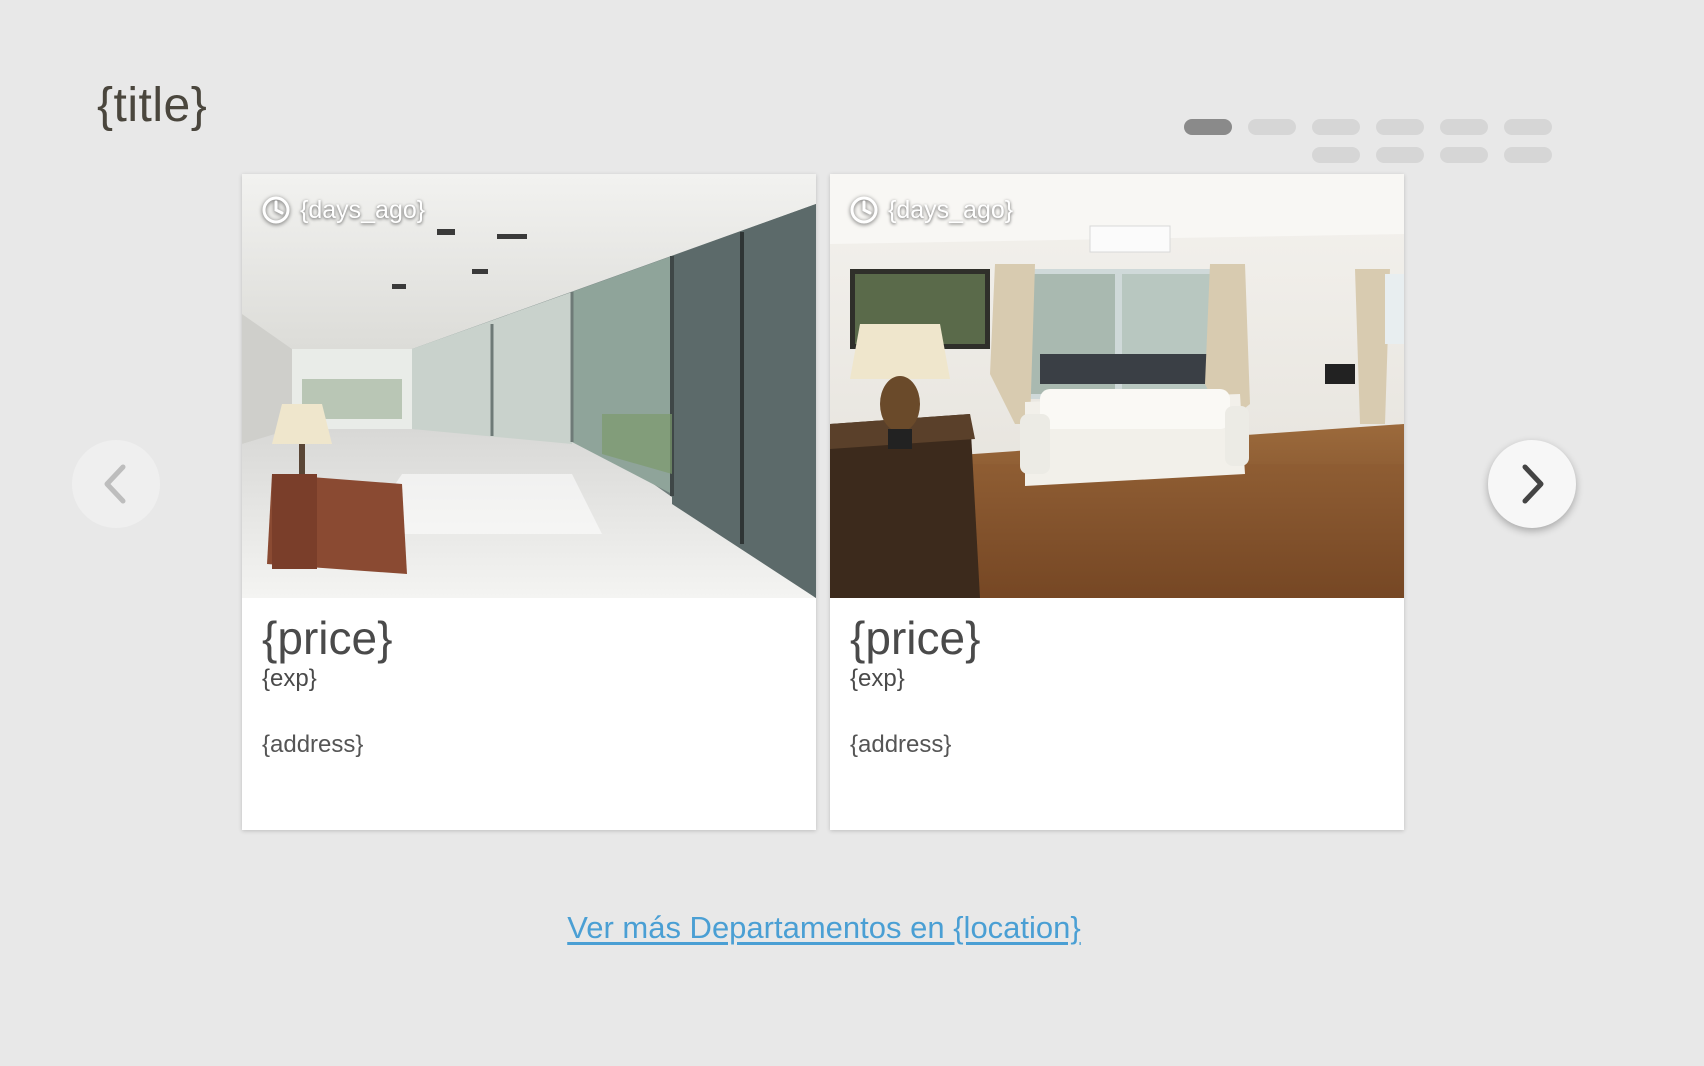 The image size is (1704, 1066). I want to click on carousel-prev-button, so click(116, 484).